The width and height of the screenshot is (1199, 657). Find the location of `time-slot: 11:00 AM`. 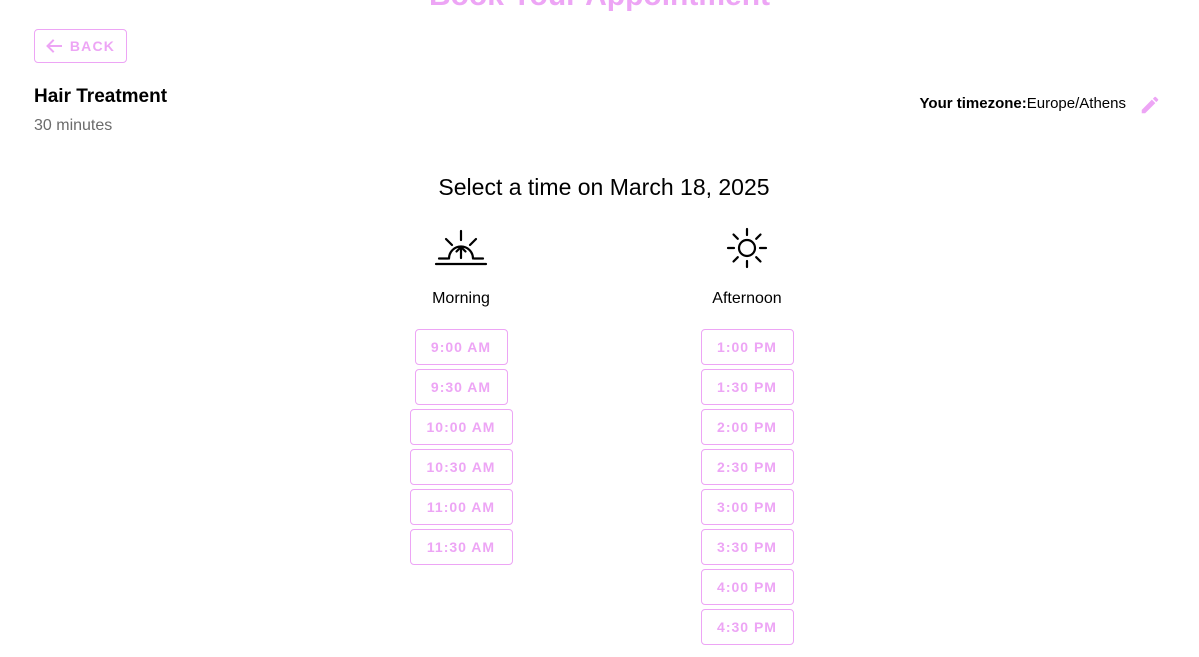

time-slot: 11:00 AM is located at coordinates (461, 507).